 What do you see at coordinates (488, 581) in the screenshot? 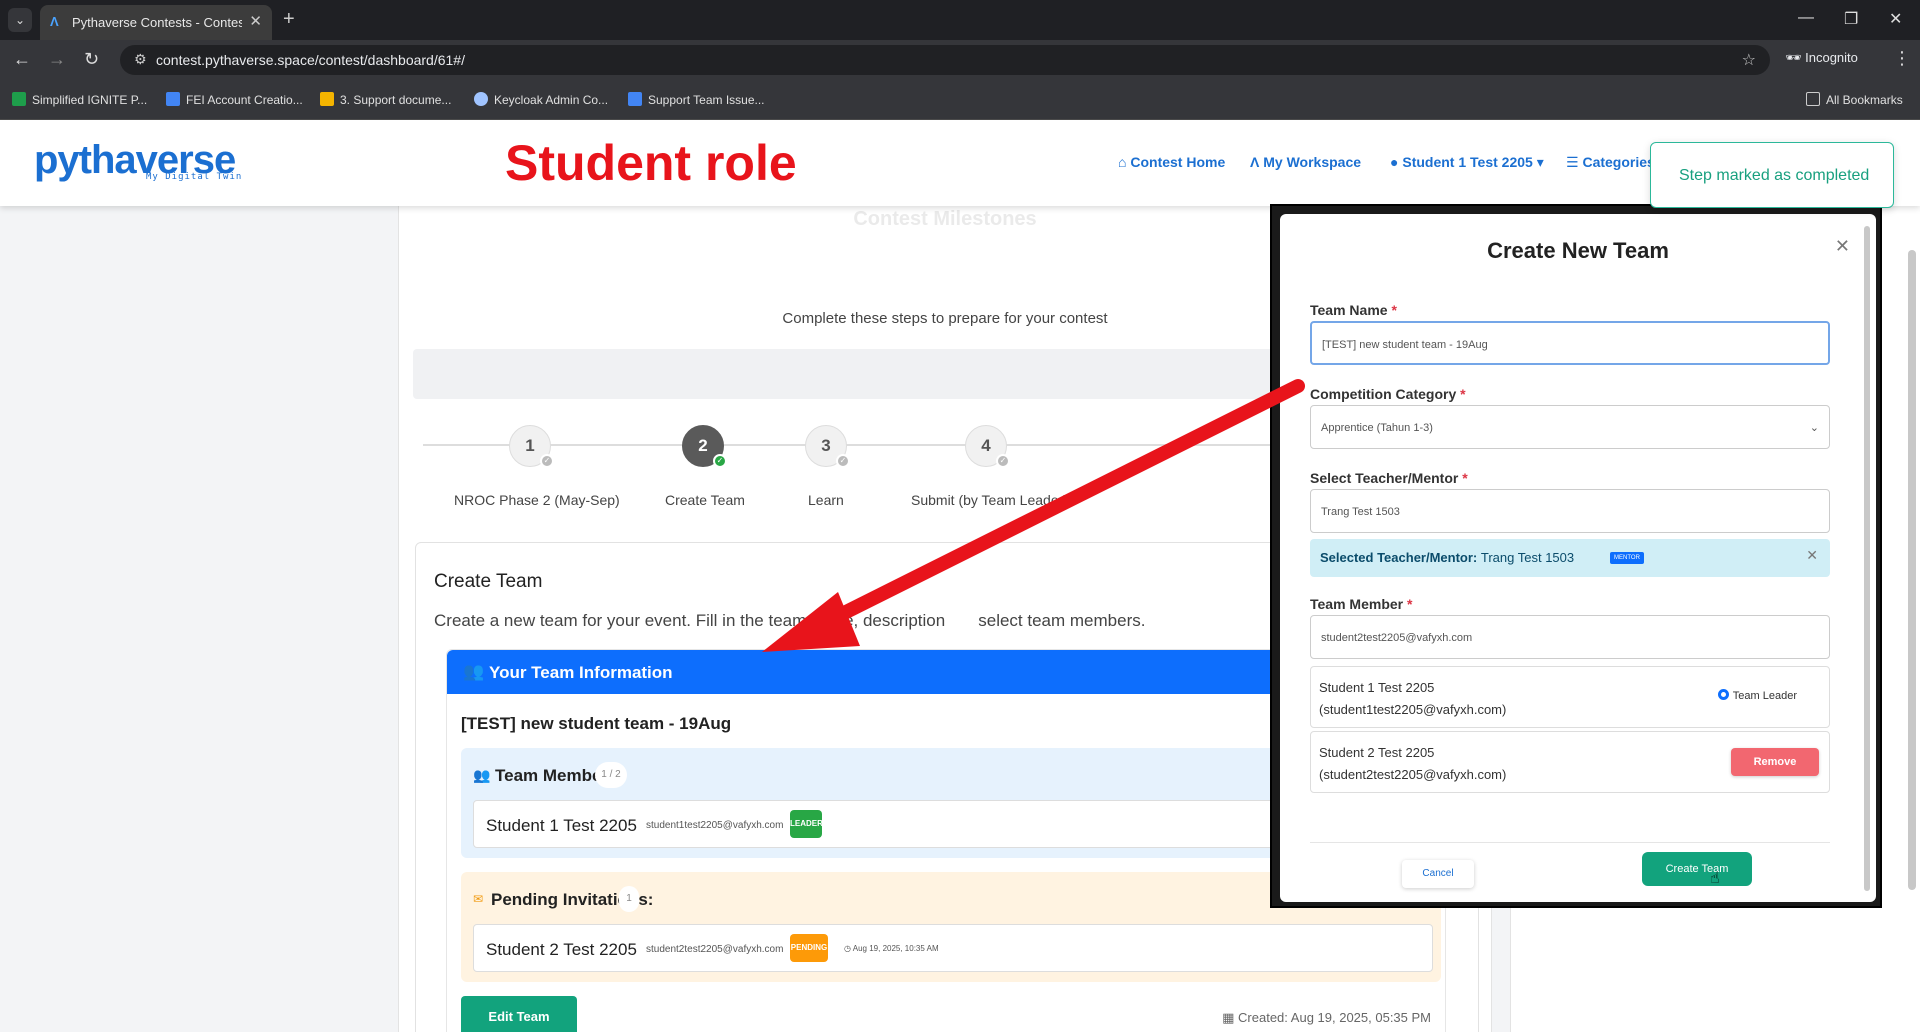
I see `create-team-title: Create Team` at bounding box center [488, 581].